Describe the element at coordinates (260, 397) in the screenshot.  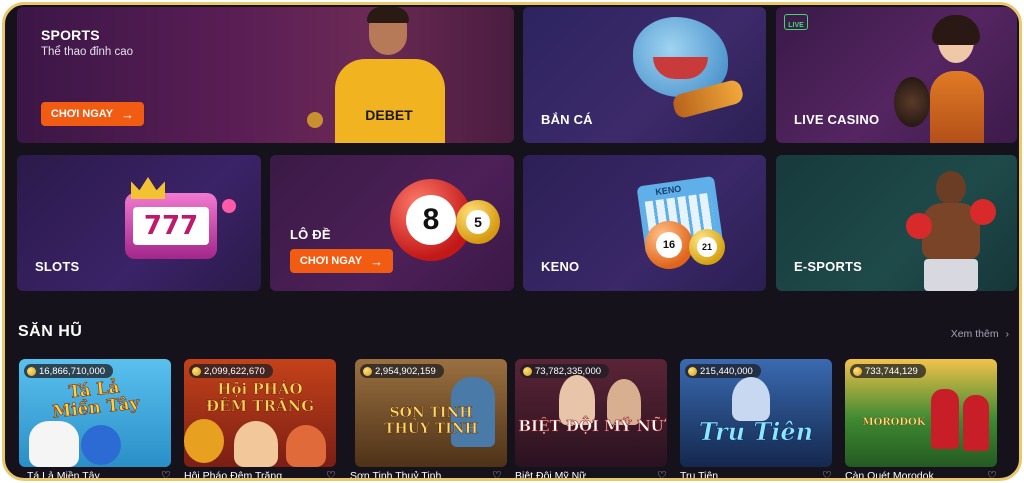
I see `game-art-title: Hội PHÁO ĐÊM TRĂNG` at that location.